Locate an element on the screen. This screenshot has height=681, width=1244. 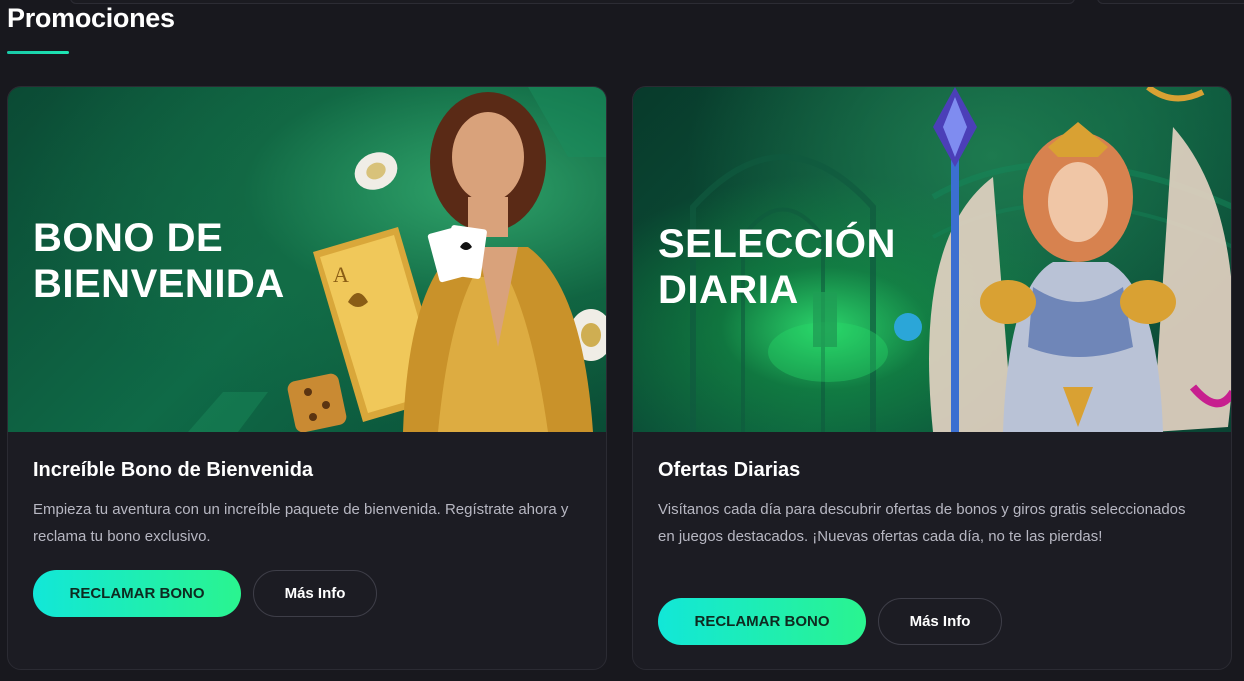
title-underline is located at coordinates (38, 52).